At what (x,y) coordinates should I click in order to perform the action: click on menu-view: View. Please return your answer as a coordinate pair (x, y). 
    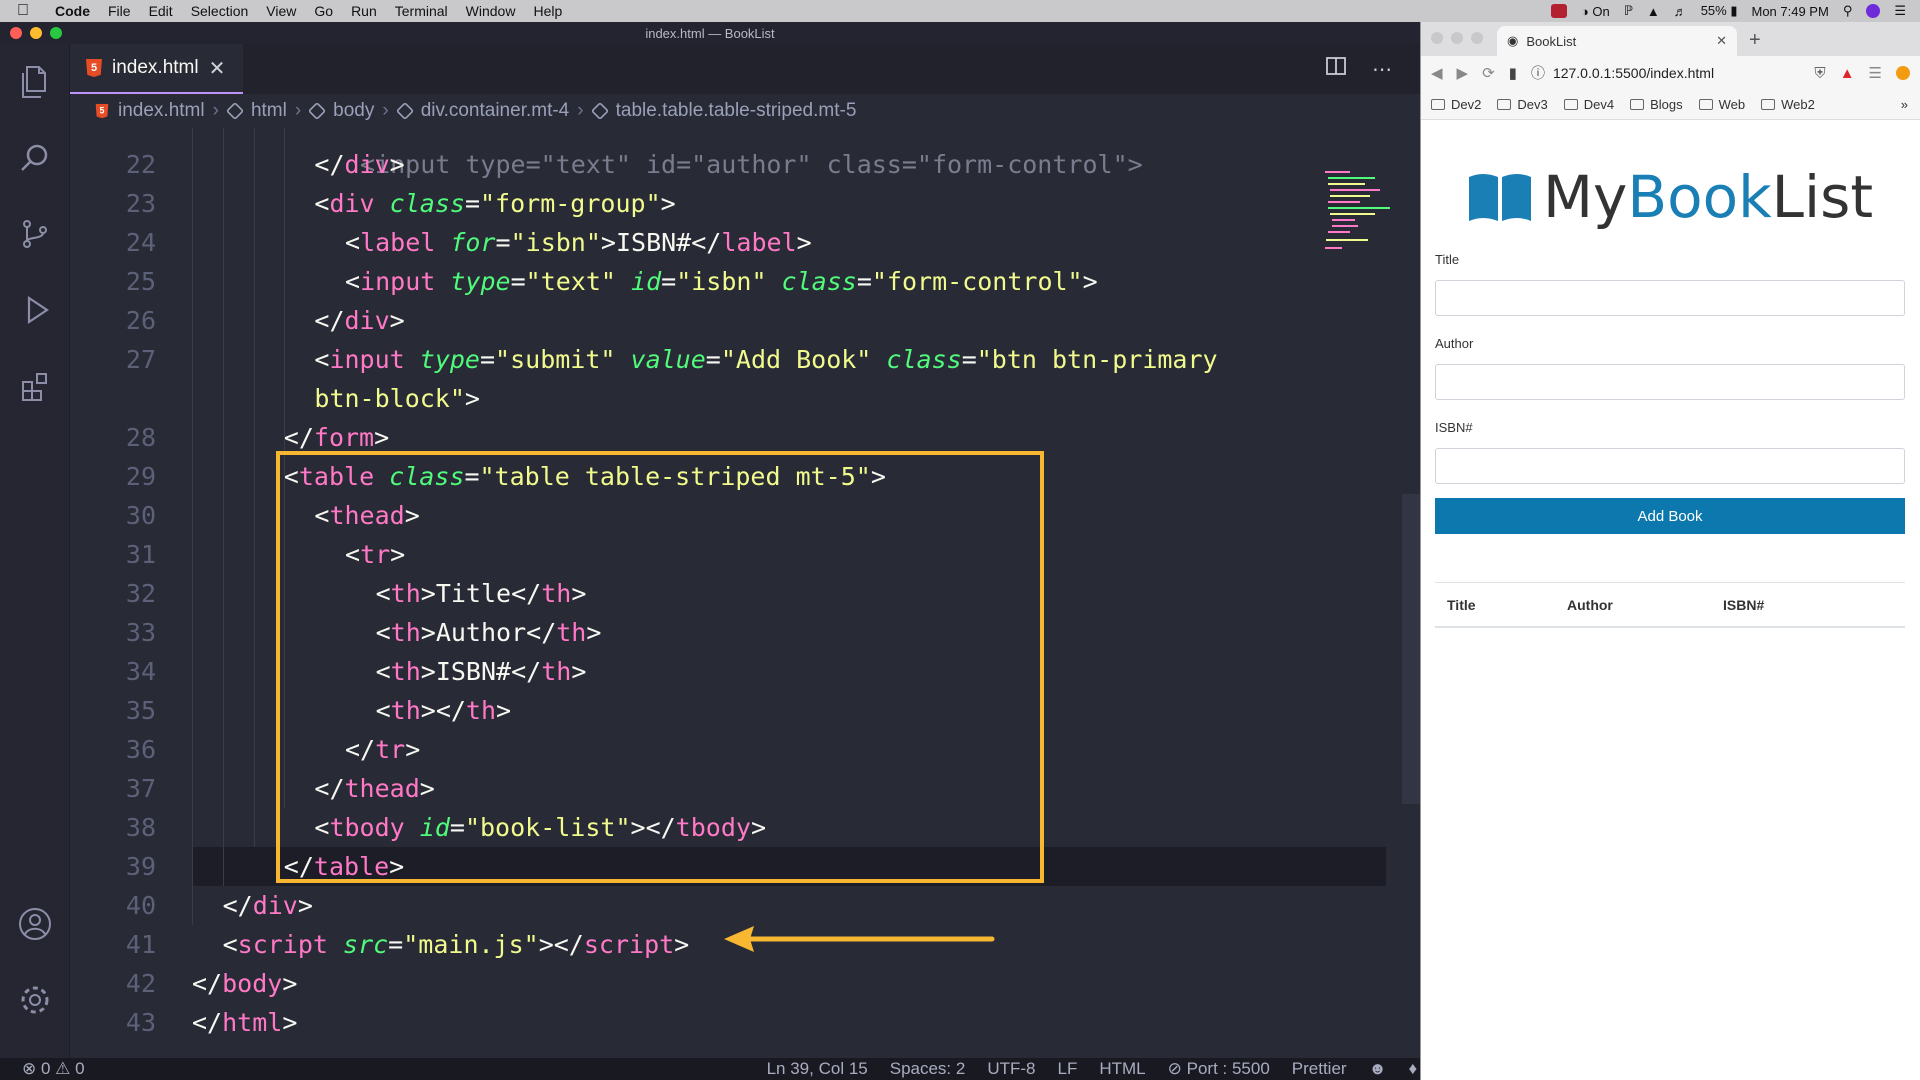
    Looking at the image, I should click on (281, 11).